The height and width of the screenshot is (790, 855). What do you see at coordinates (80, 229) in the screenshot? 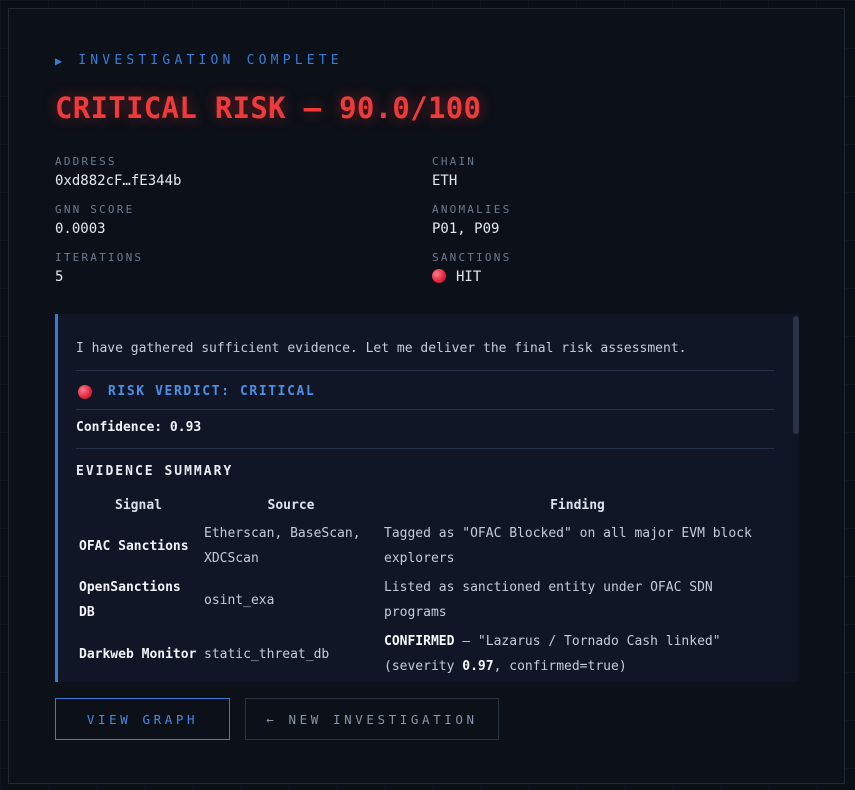
I see `gnn-score-value: 0.0003` at bounding box center [80, 229].